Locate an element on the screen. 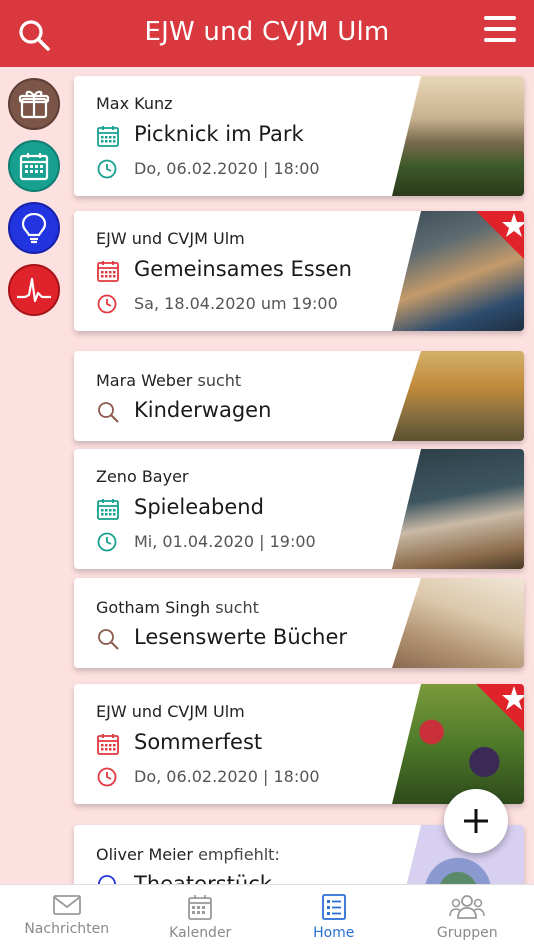  bottom-tab-bar: Nachrichten Kalender Home Gruppen is located at coordinates (267, 917).